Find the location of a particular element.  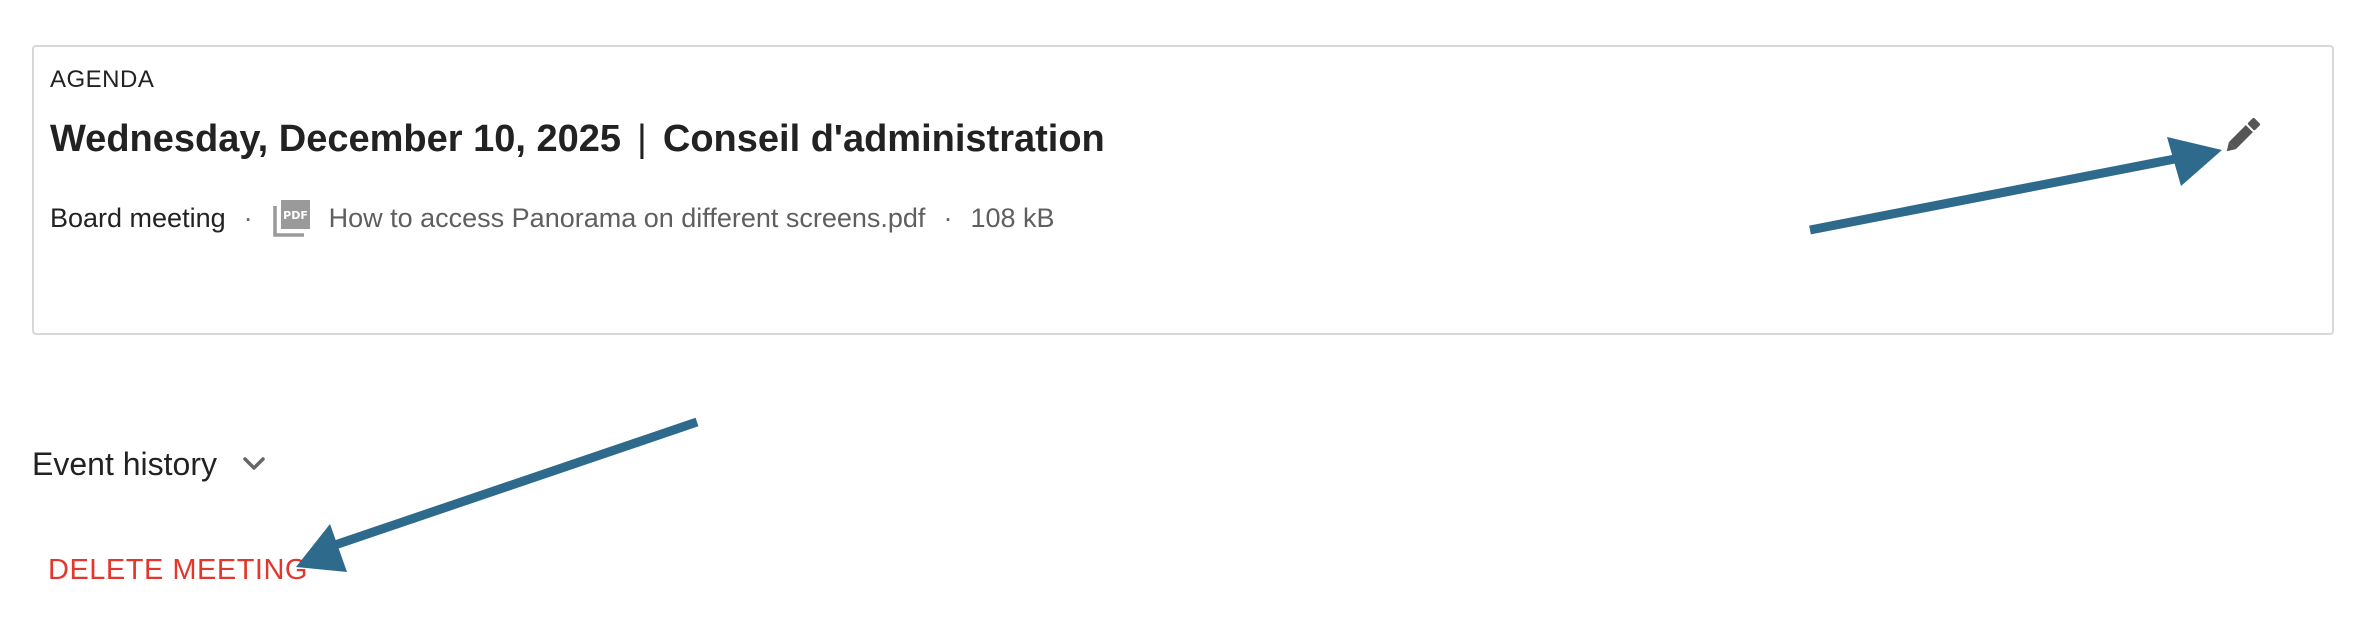

chevron-down-icon is located at coordinates (254, 464).